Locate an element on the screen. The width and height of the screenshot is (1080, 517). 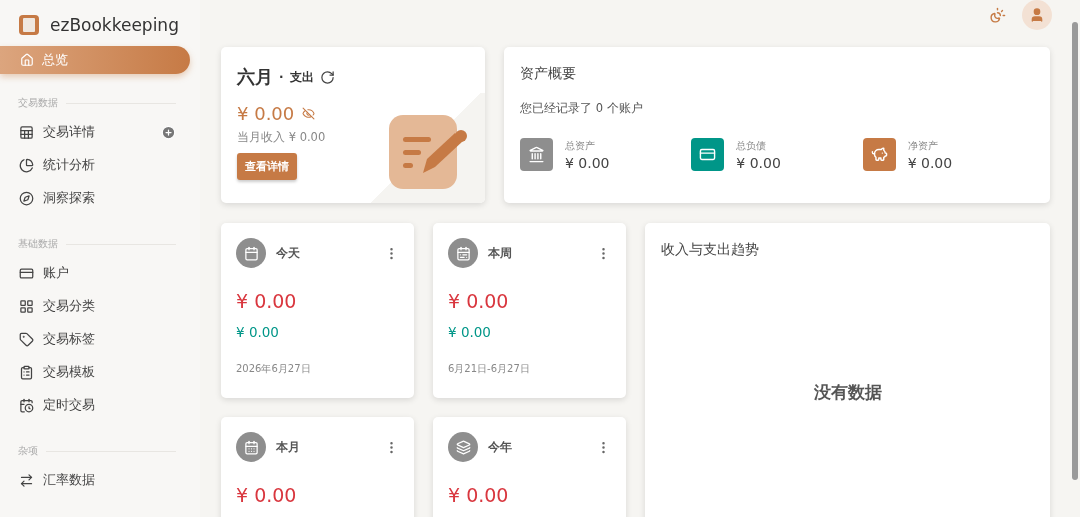
home-icon is located at coordinates (27, 60).